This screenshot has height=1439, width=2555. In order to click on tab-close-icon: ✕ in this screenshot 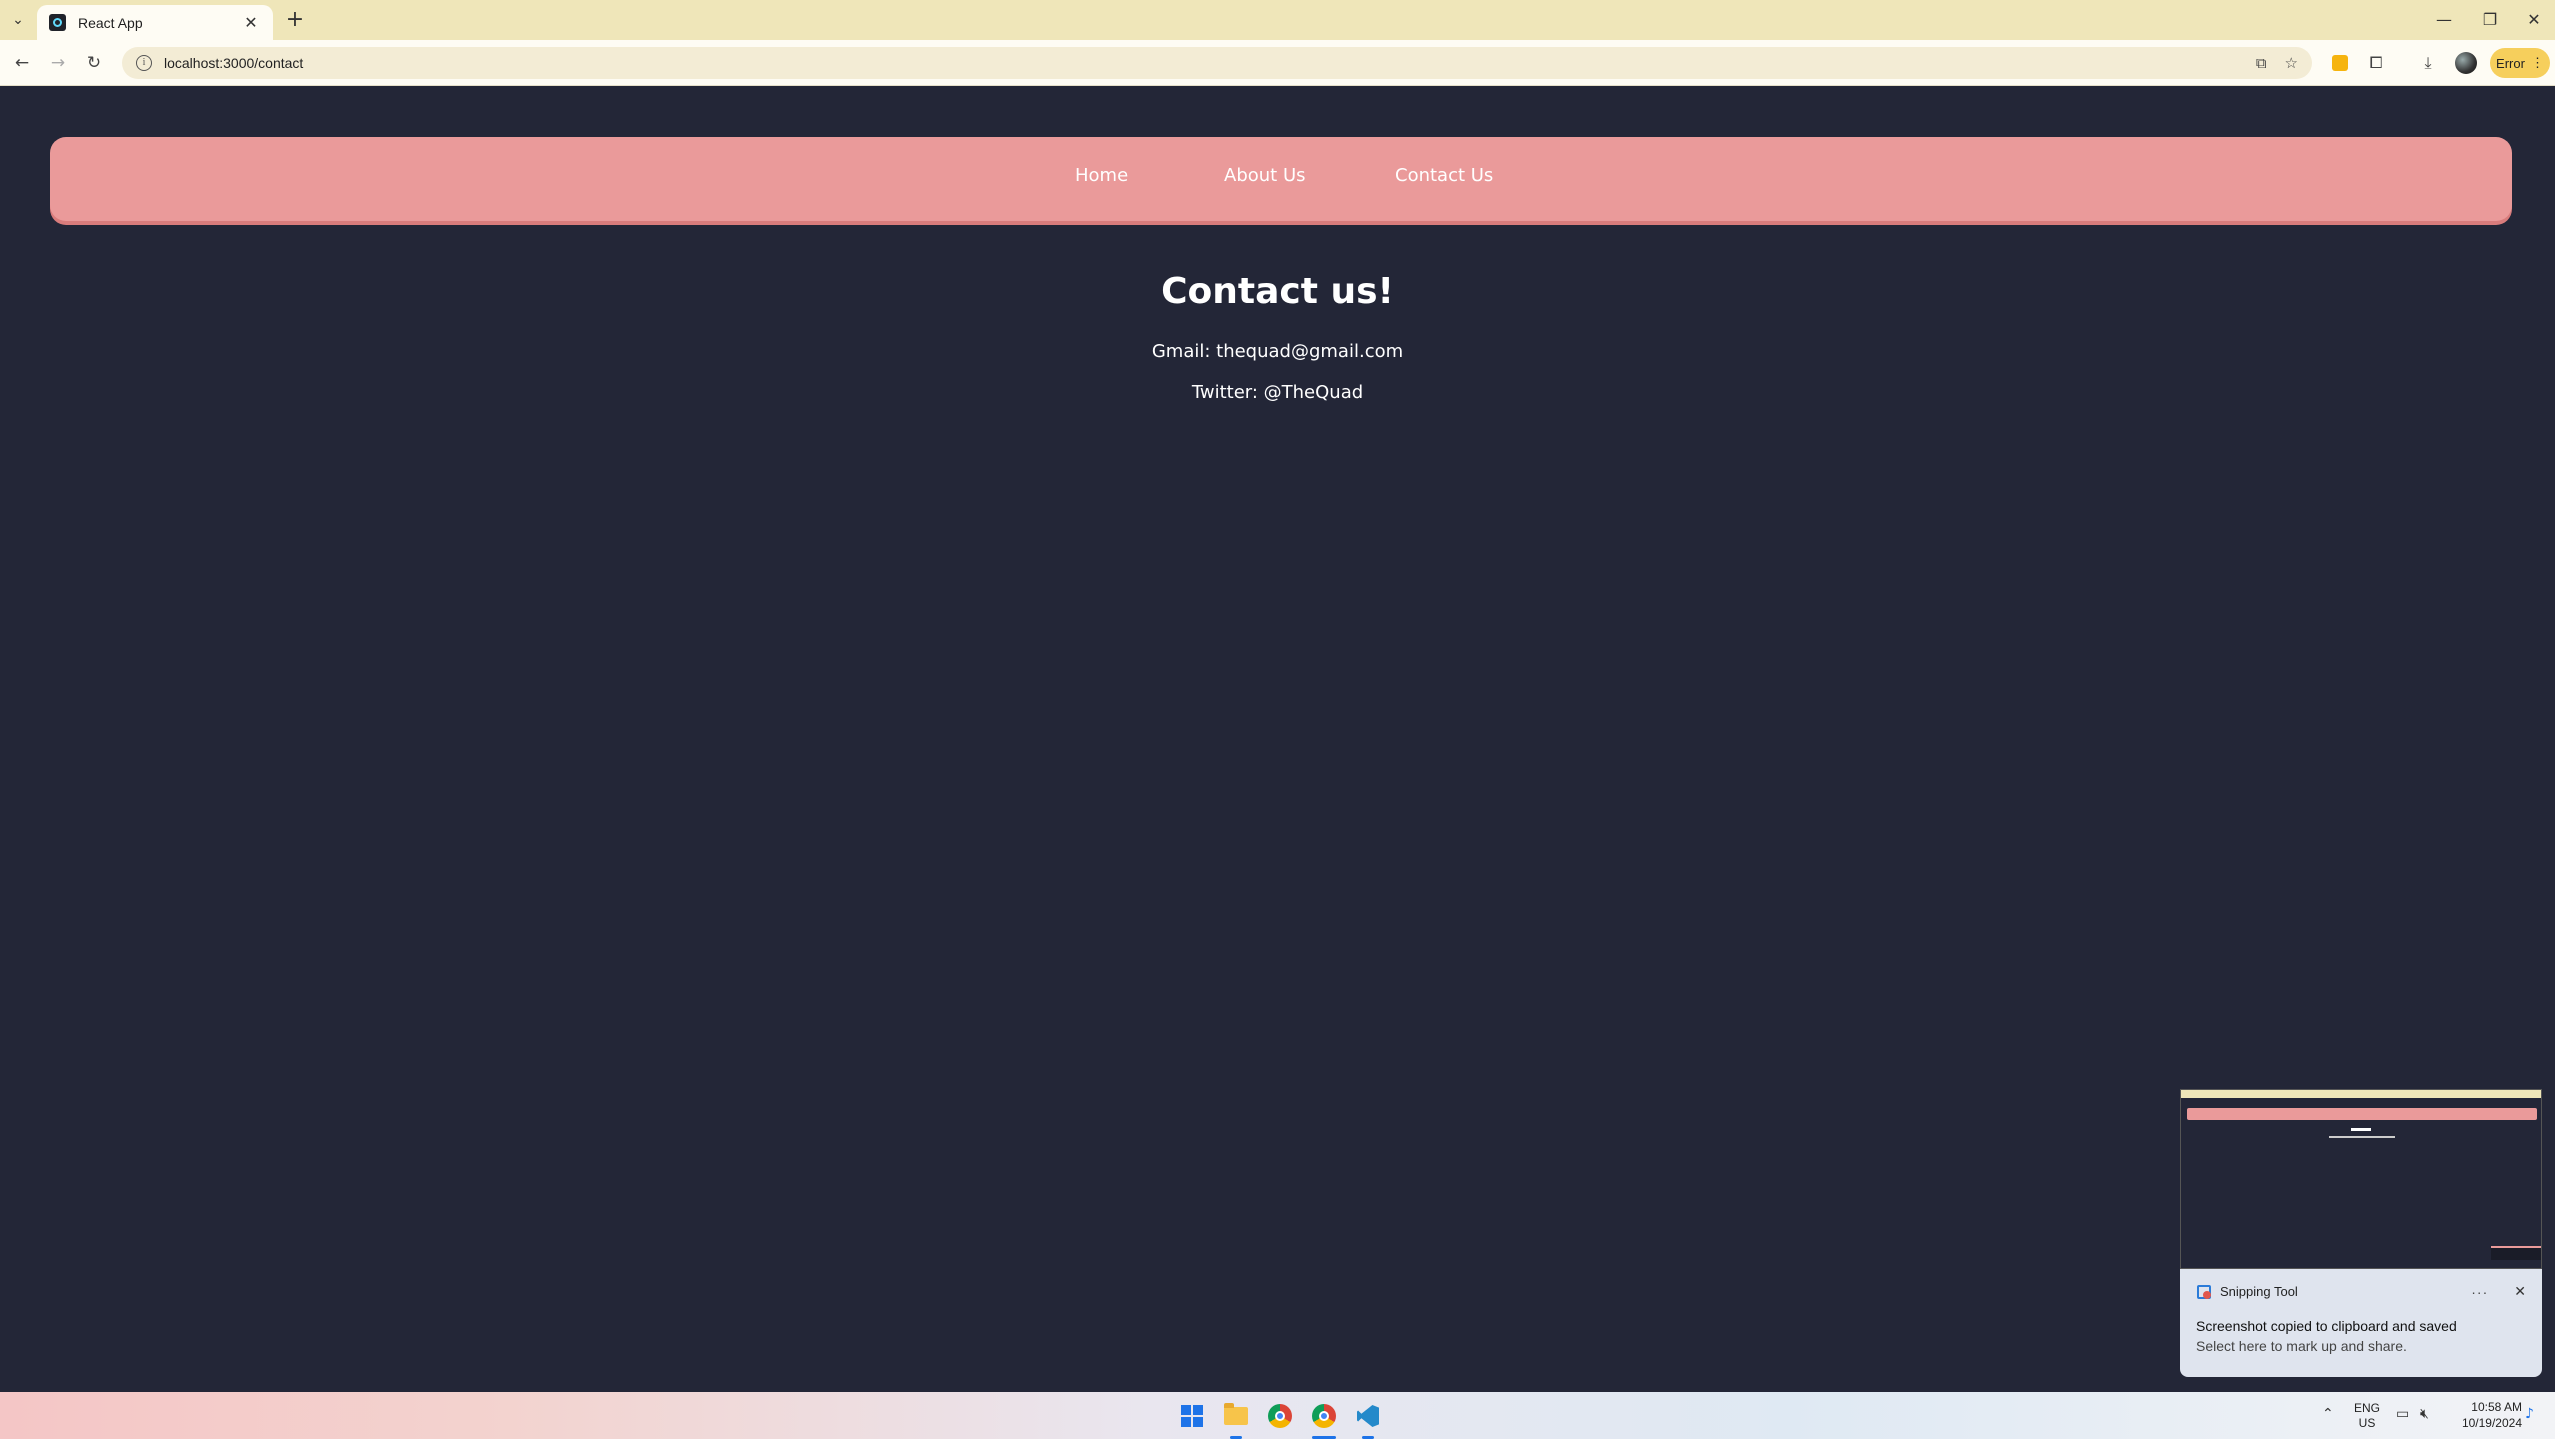, I will do `click(251, 22)`.